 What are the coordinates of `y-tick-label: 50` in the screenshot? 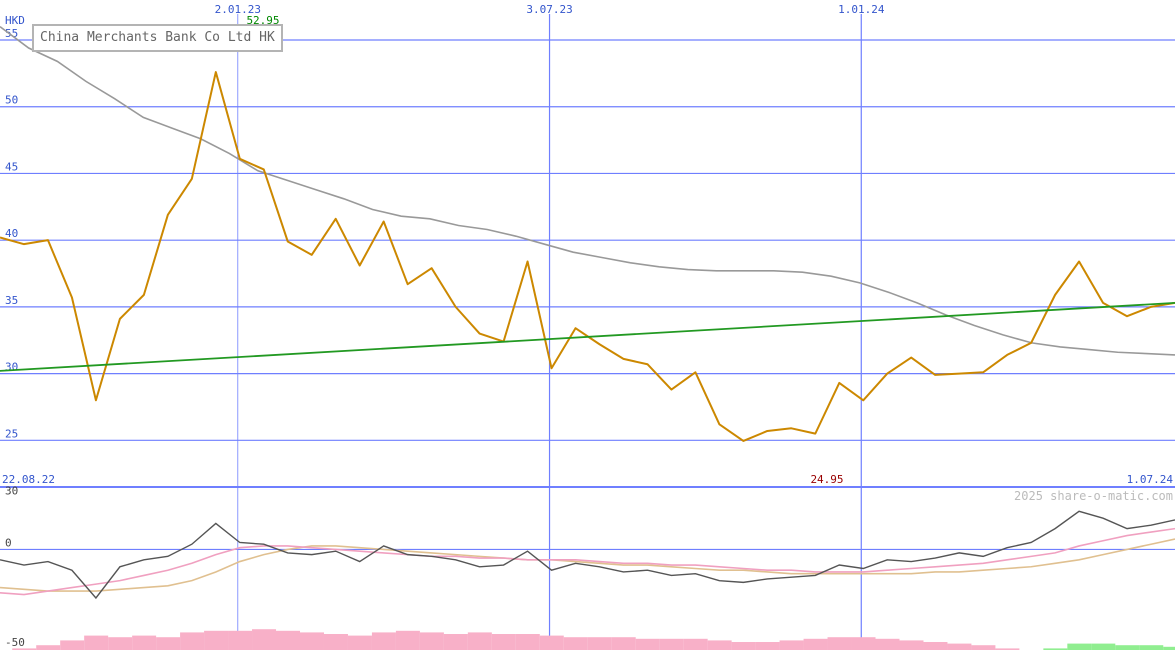 It's located at (11, 100).